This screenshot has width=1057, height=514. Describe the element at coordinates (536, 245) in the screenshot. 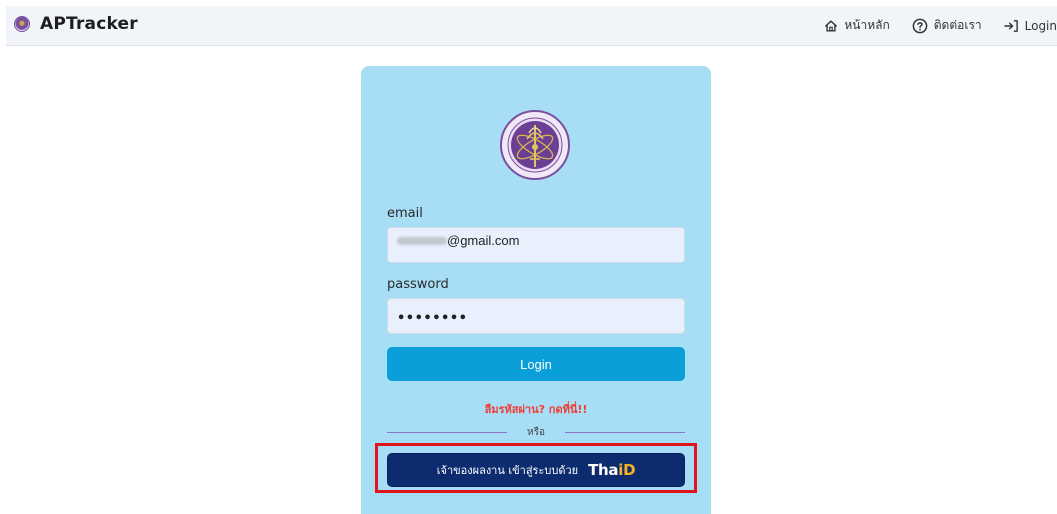

I see `email-field` at that location.